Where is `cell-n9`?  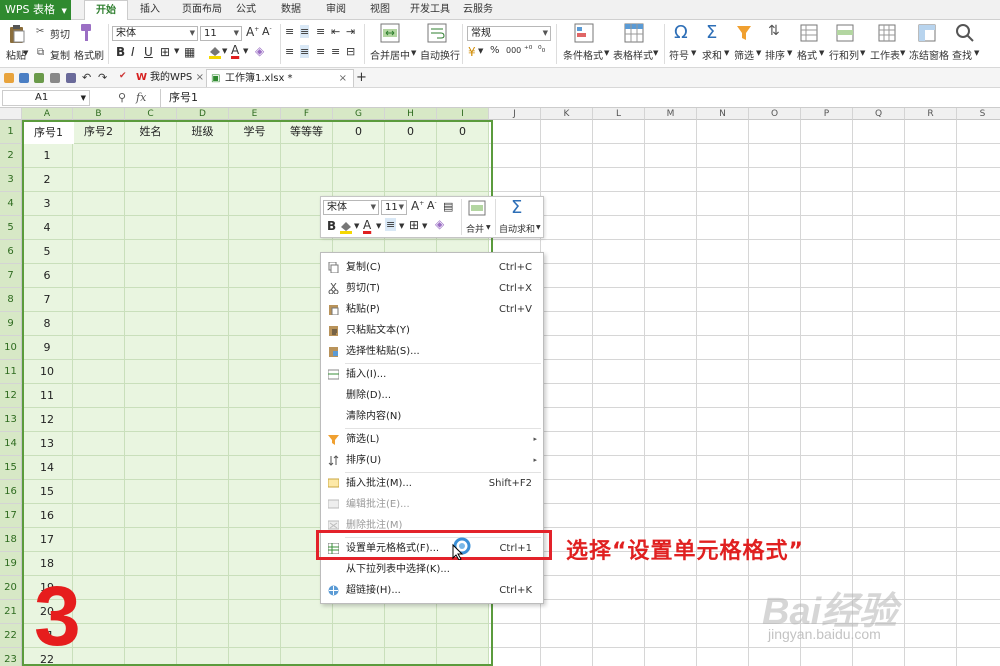
cell-n9 is located at coordinates (723, 324).